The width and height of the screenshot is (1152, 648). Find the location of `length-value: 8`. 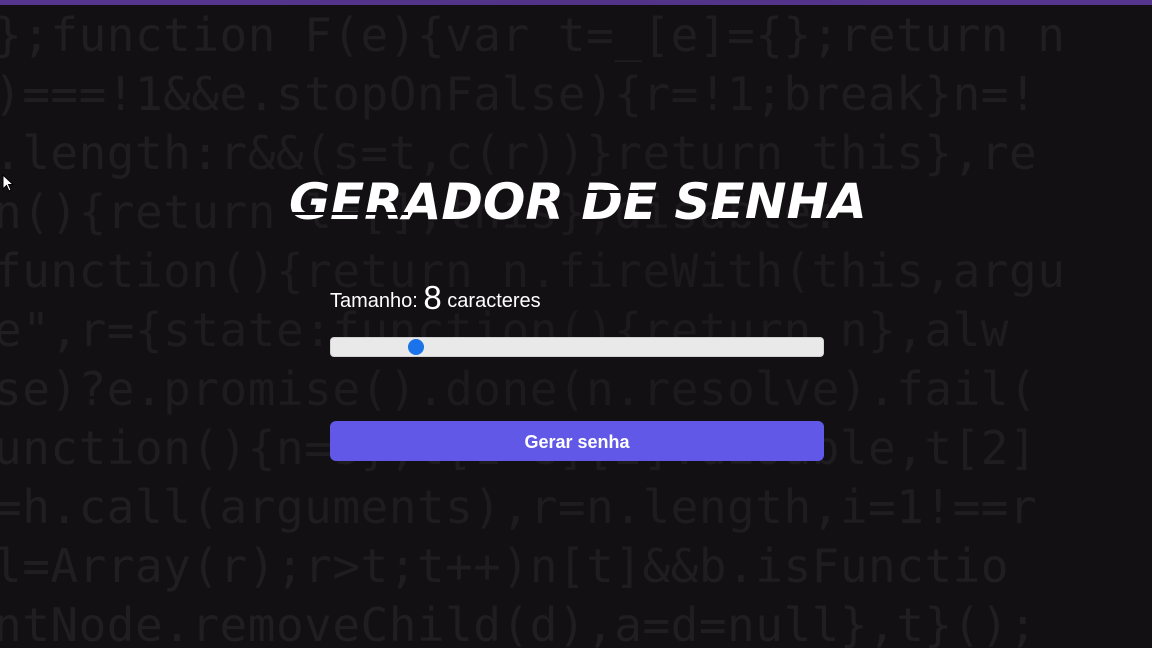

length-value: 8 is located at coordinates (432, 297).